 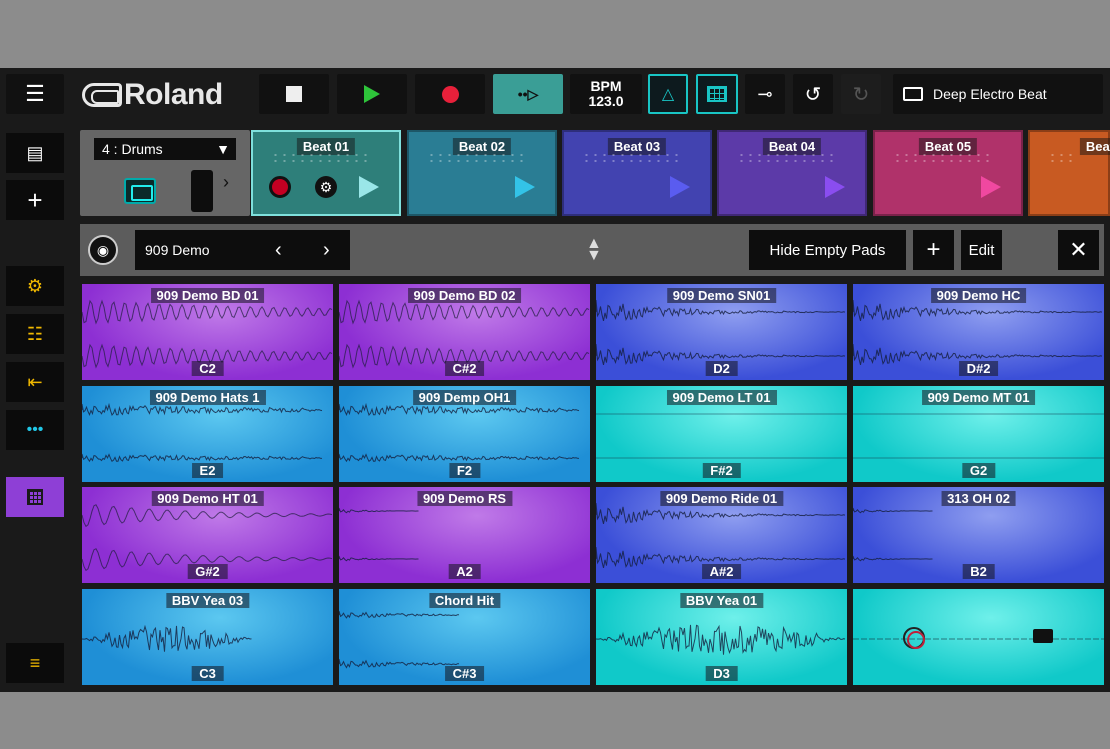 What do you see at coordinates (207, 535) in the screenshot?
I see `drum-pad: 909 Demo HT 01 G#2` at bounding box center [207, 535].